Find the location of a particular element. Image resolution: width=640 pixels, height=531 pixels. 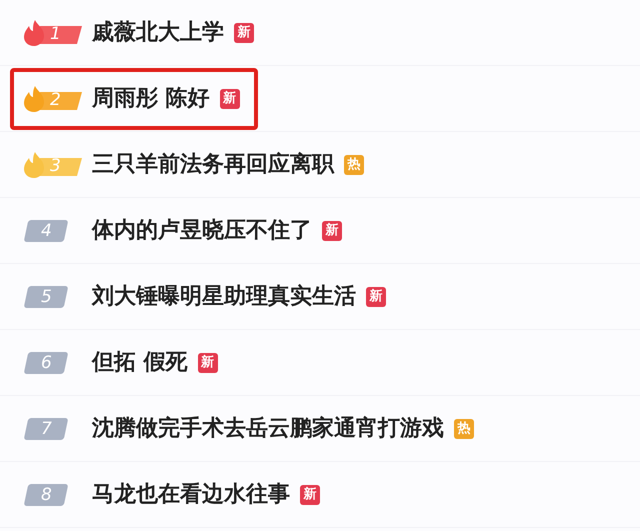

rank-badge: 4 is located at coordinates (46, 231).